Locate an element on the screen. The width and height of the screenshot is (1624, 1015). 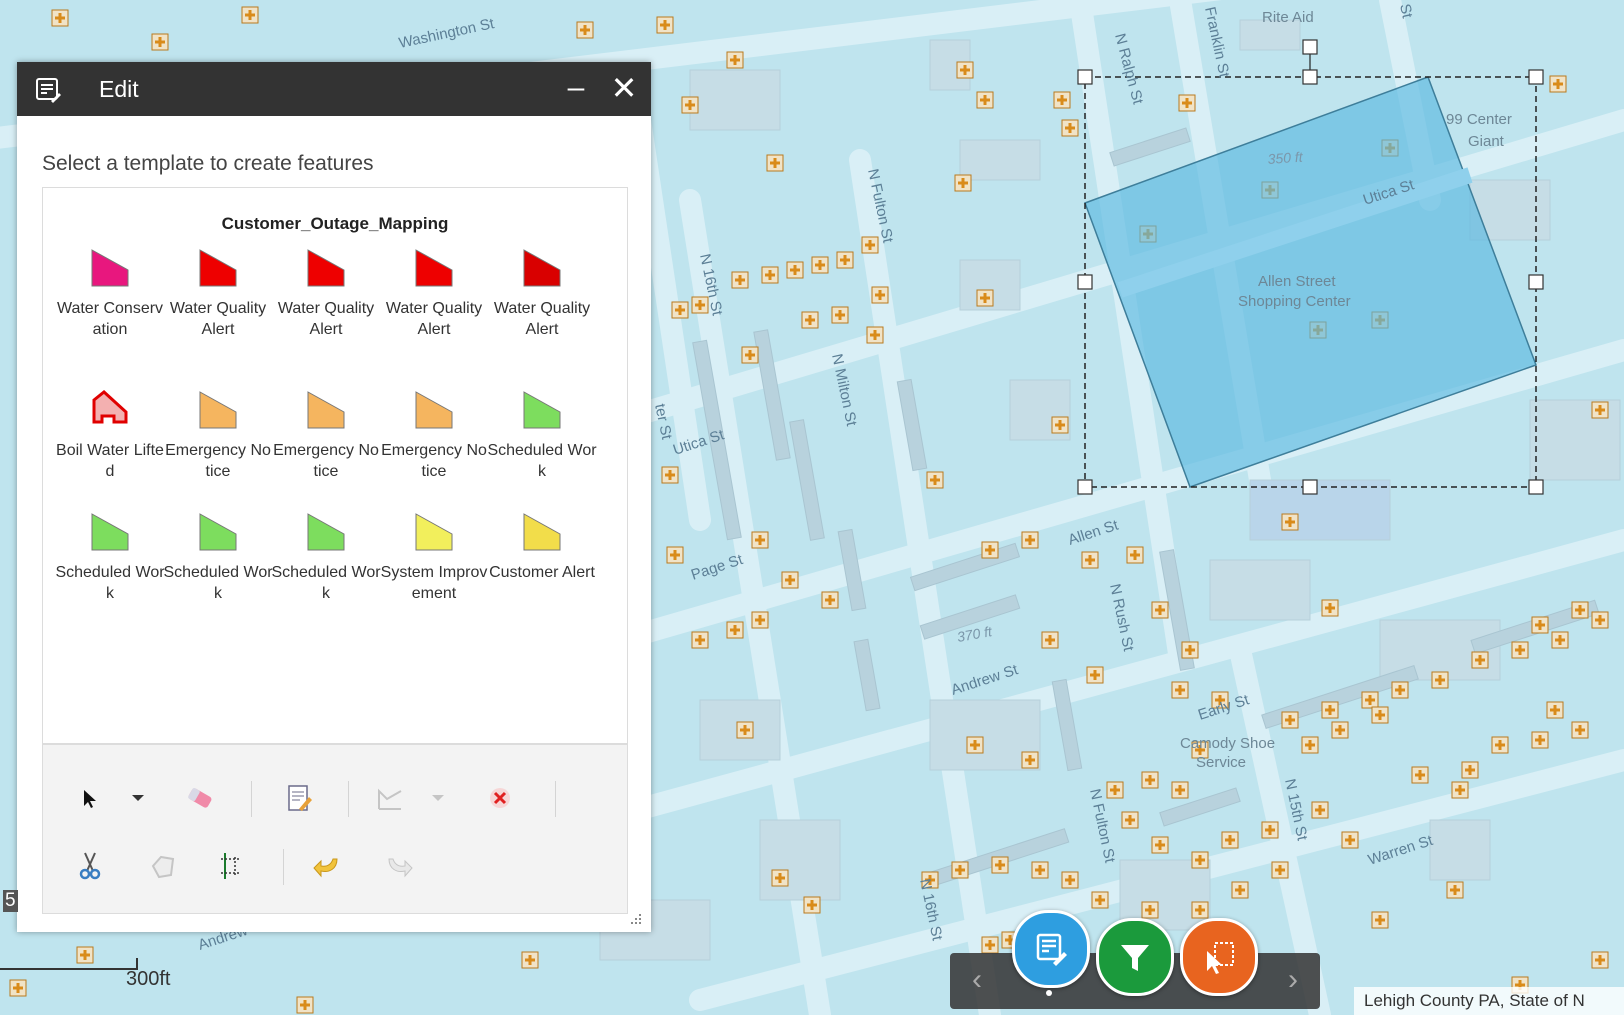
template-item: System Improvement is located at coordinates (434, 557).